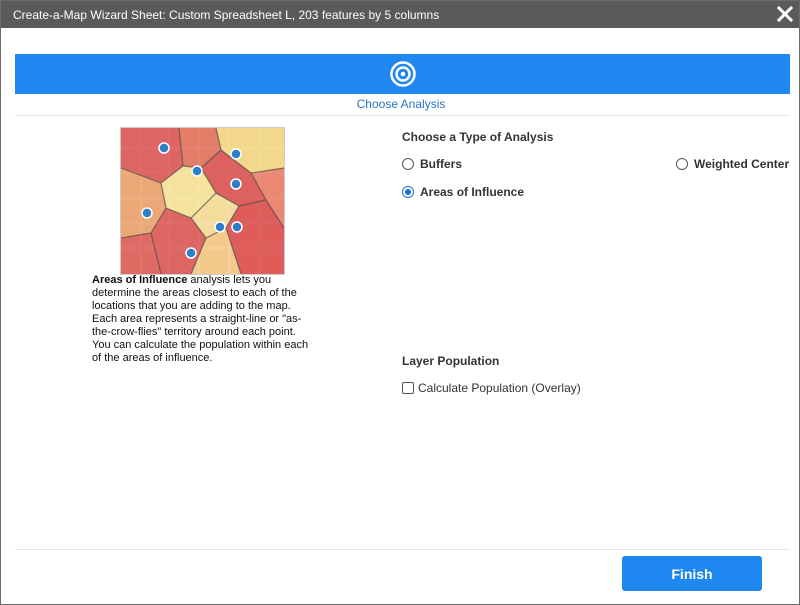  I want to click on finish-button: Finish, so click(692, 573).